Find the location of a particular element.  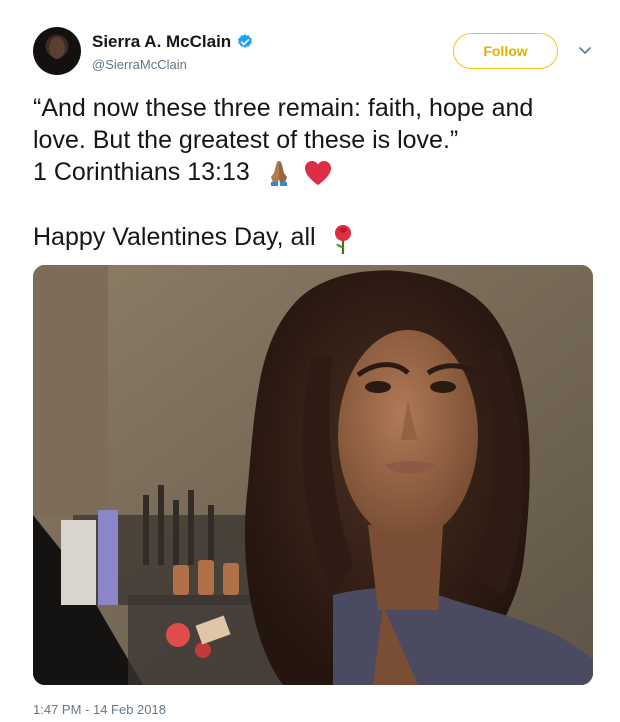

folded-hands-icon is located at coordinates (278, 174).